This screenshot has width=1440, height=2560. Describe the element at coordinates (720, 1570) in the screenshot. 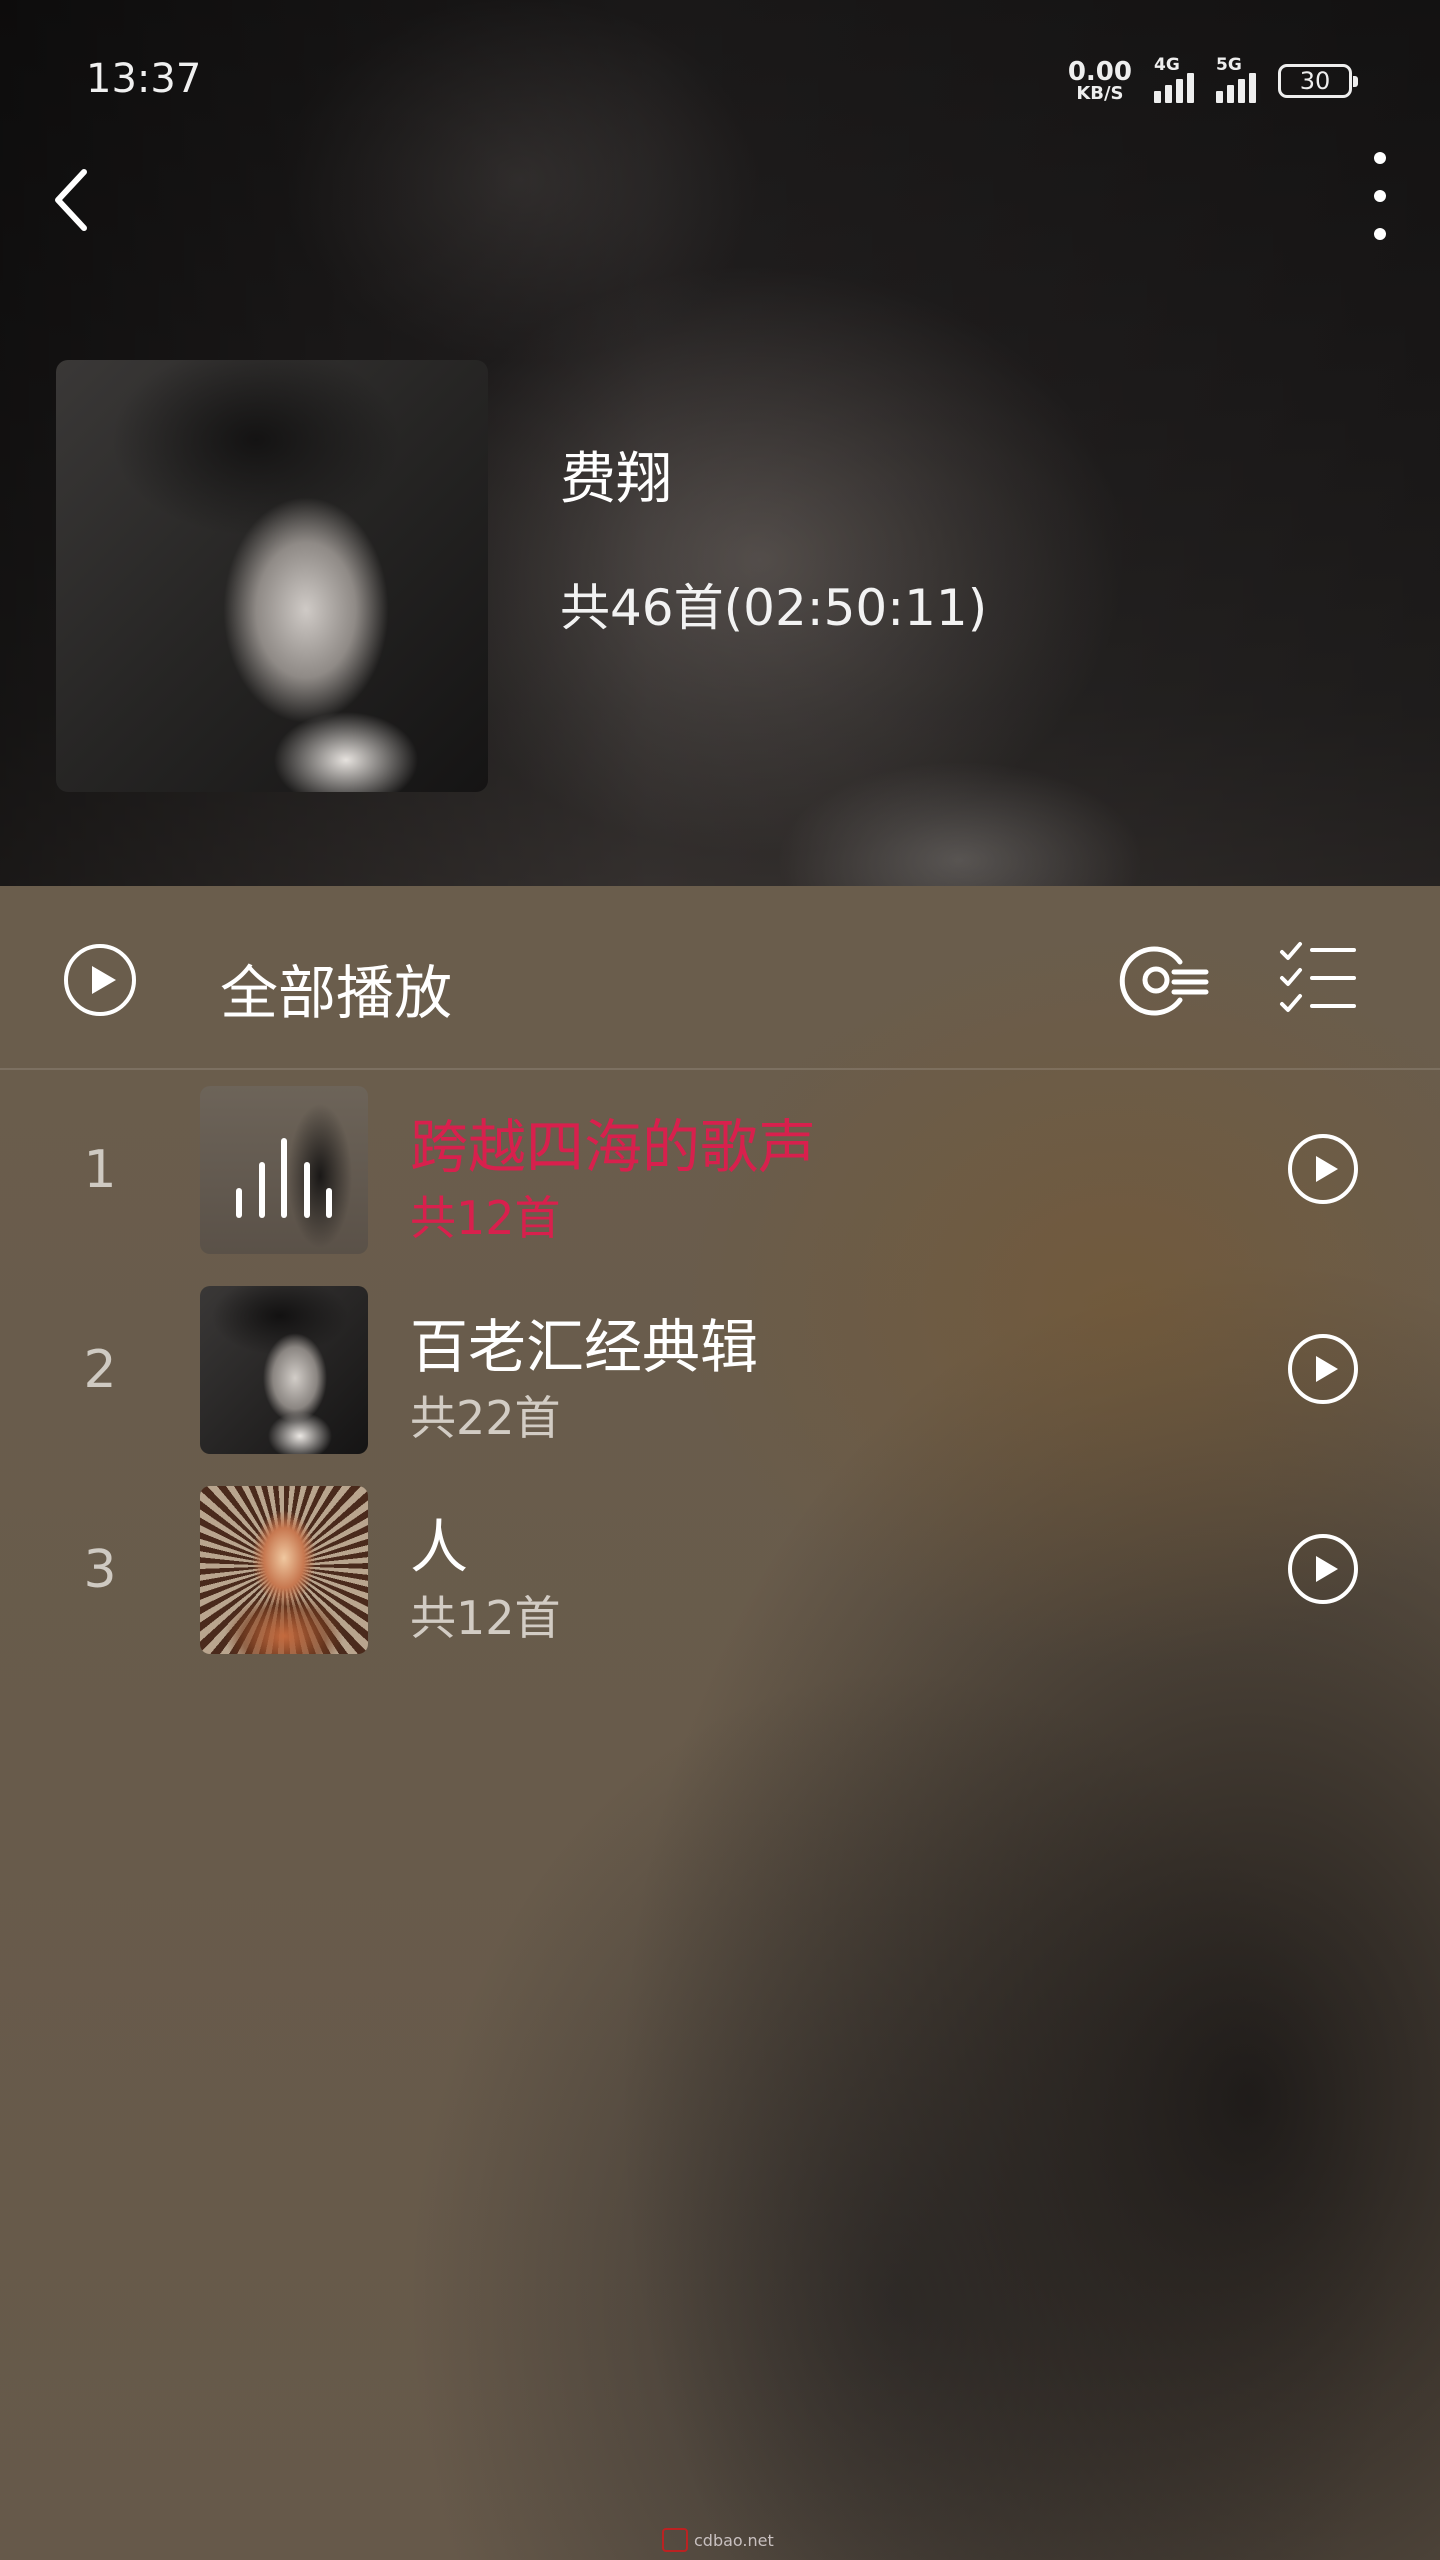

I see `album-row: 3 人 共12首` at that location.